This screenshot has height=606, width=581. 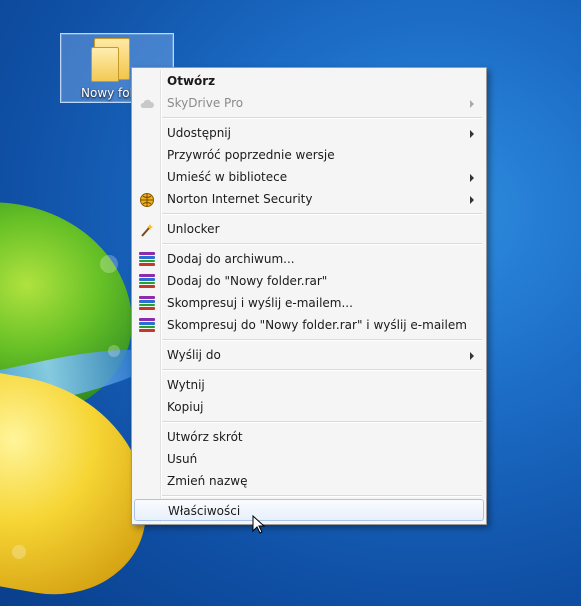 I want to click on folder-icon, so click(x=110, y=60).